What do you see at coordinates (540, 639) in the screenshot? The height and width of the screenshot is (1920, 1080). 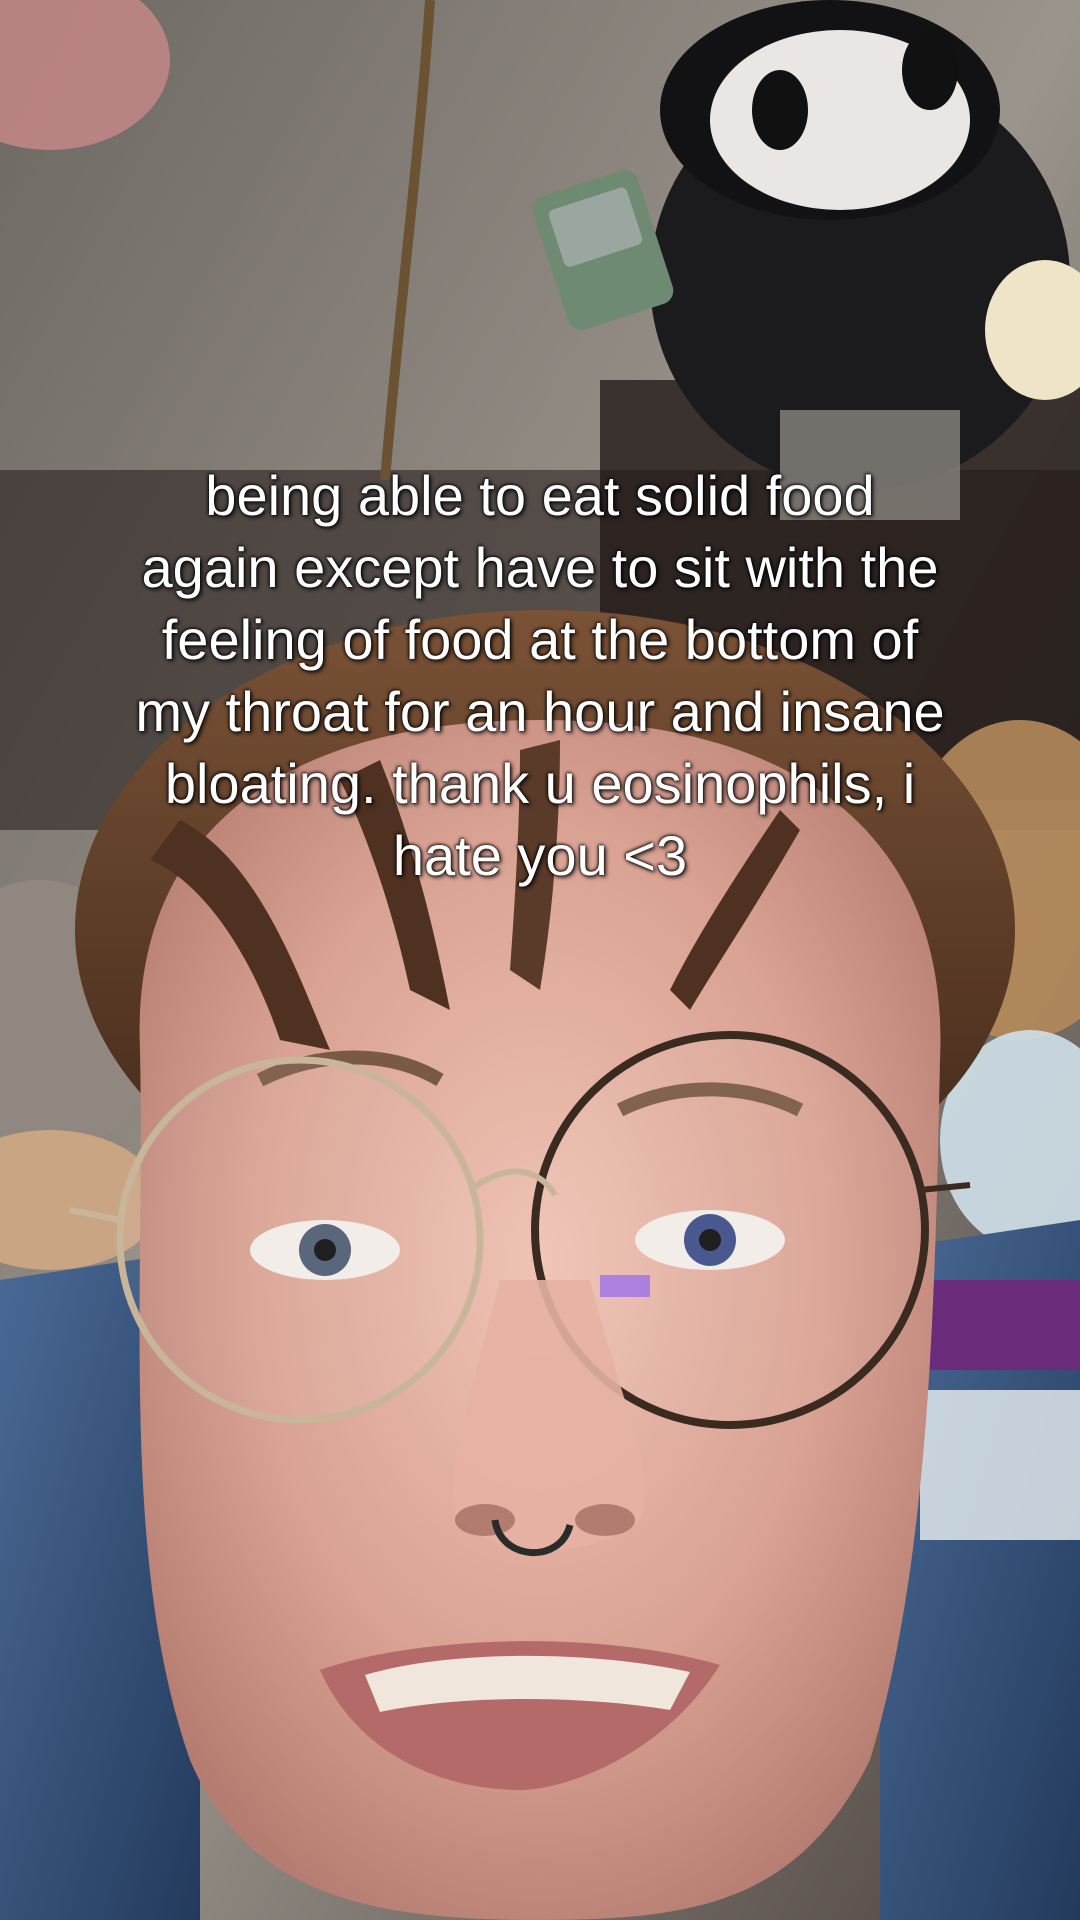 I see `caption-line-3: feeling of food at the bottom of` at bounding box center [540, 639].